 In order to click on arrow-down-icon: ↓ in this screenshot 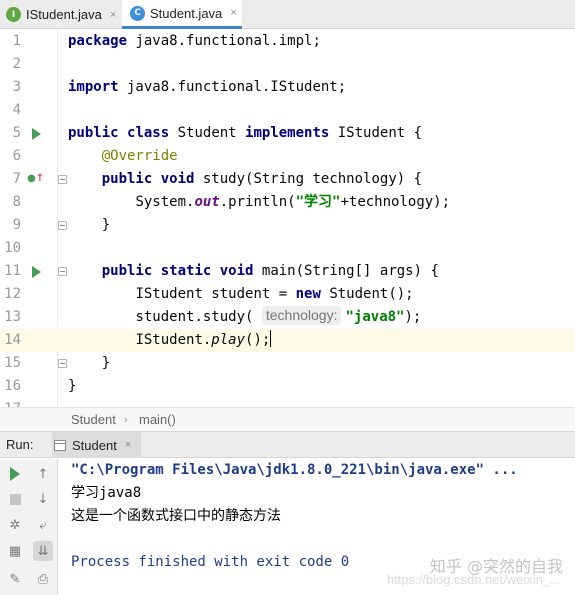, I will do `click(43, 499)`.